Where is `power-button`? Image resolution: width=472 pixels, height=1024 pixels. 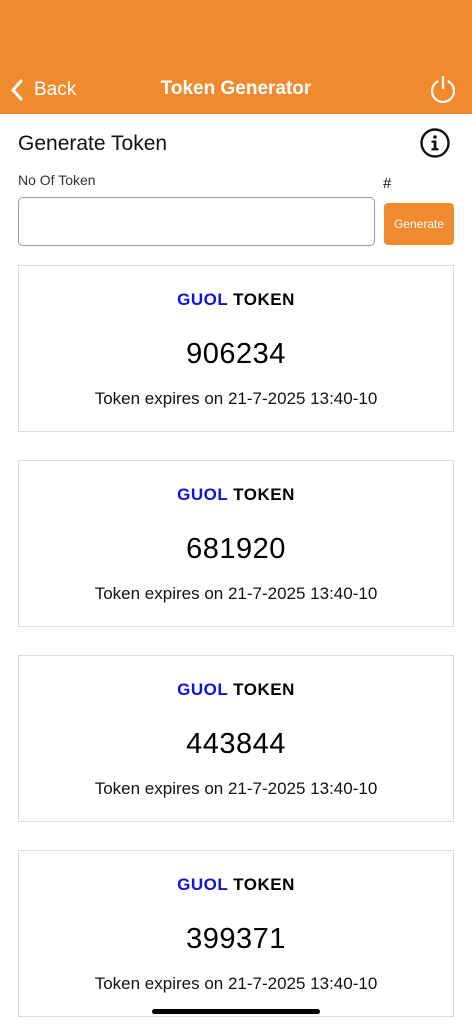
power-button is located at coordinates (443, 89).